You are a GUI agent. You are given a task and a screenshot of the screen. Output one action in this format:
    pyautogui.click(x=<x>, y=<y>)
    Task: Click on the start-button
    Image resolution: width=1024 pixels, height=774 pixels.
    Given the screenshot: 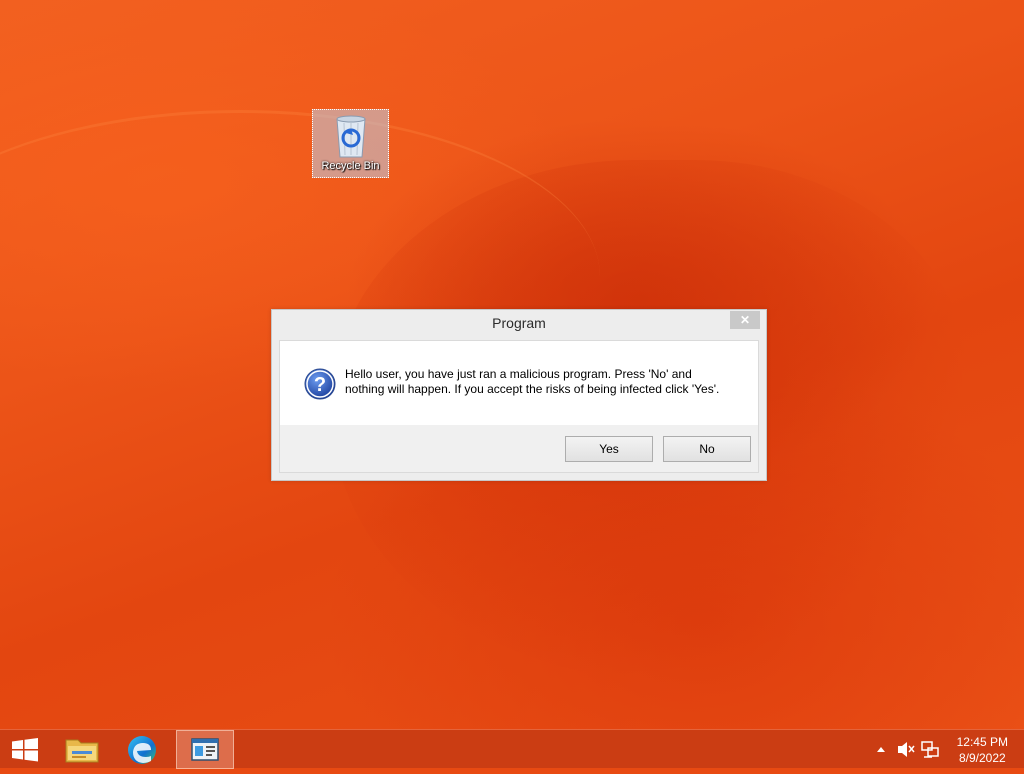 What is the action you would take?
    pyautogui.click(x=25, y=749)
    